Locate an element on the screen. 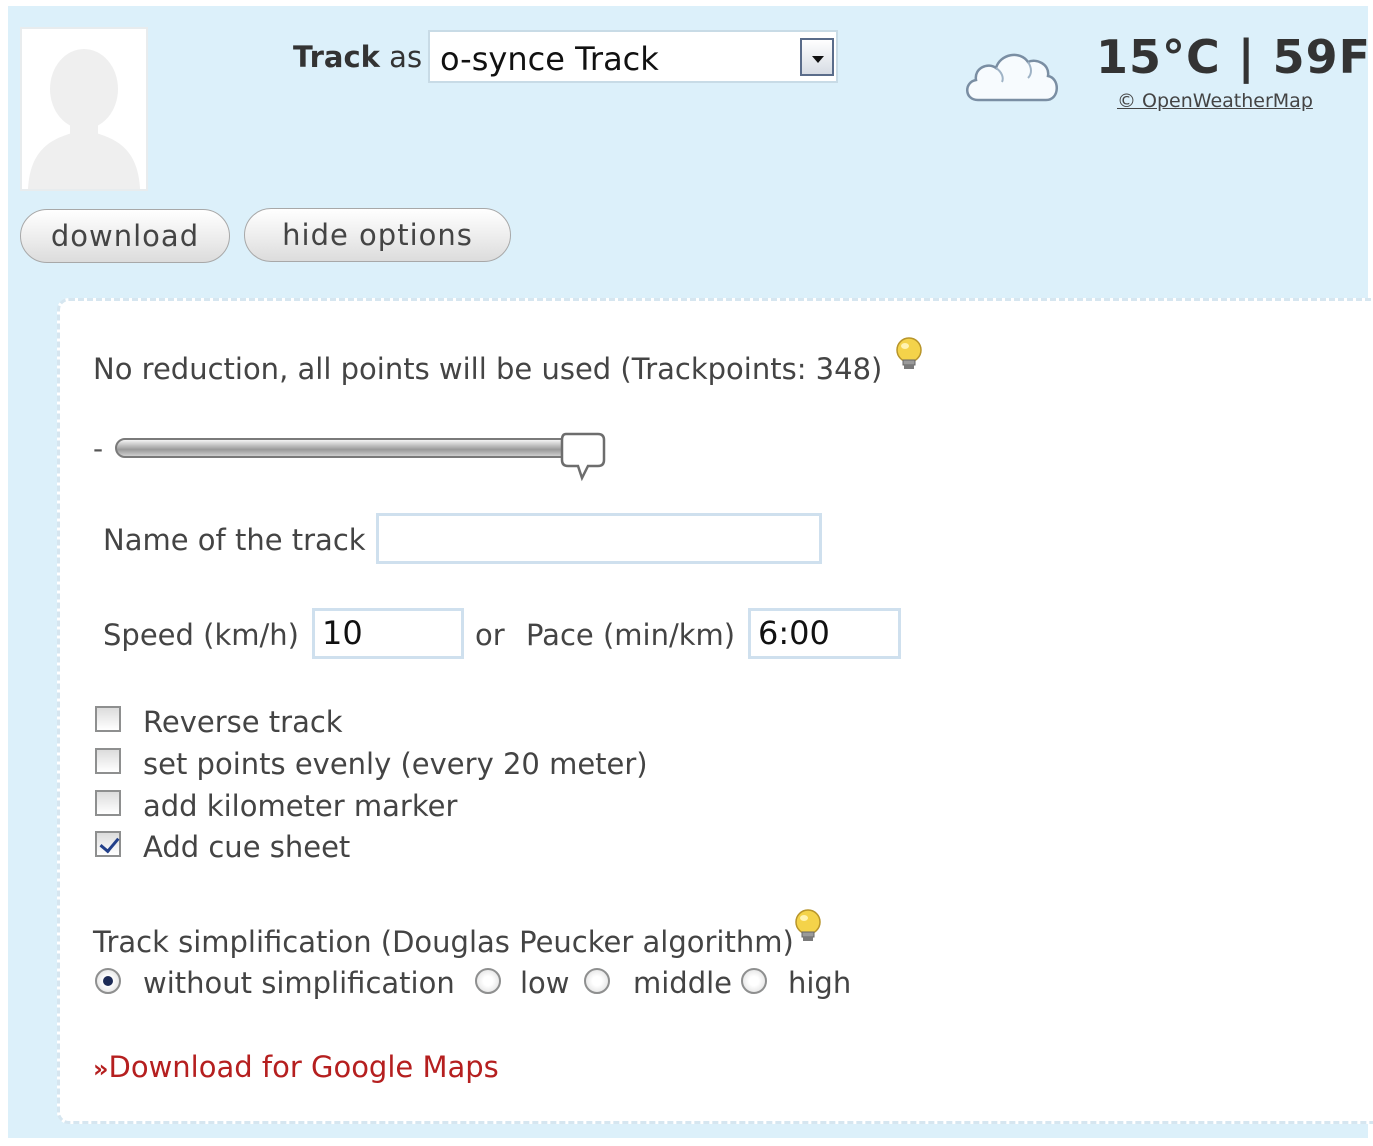 Image resolution: width=1373 pixels, height=1146 pixels. simplification-middle-label: middle is located at coordinates (683, 983).